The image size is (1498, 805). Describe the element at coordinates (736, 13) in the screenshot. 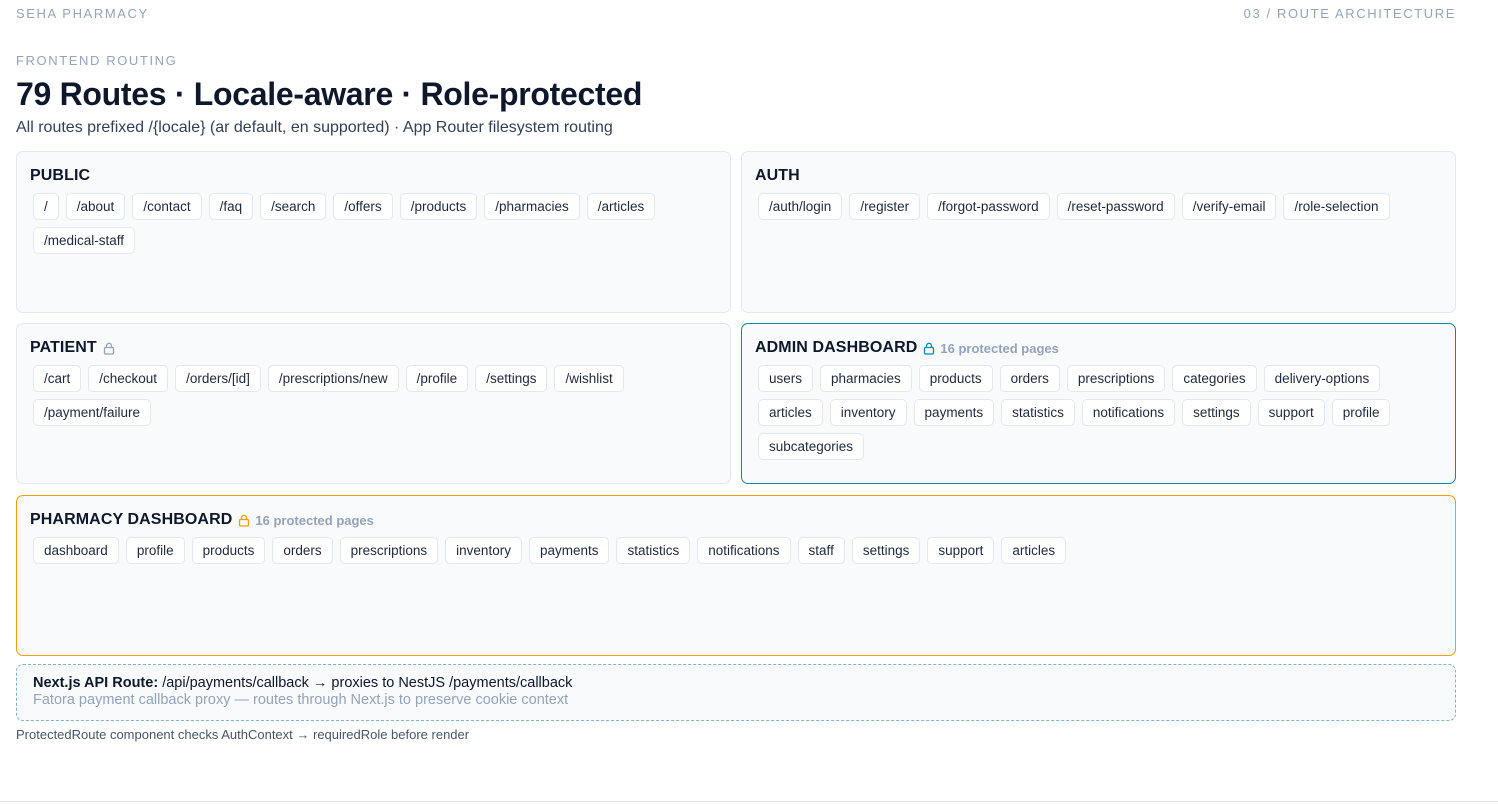

I see `top-bar: SEHA PHARMACY 03 / ROUTE ARCHITECTURE` at that location.